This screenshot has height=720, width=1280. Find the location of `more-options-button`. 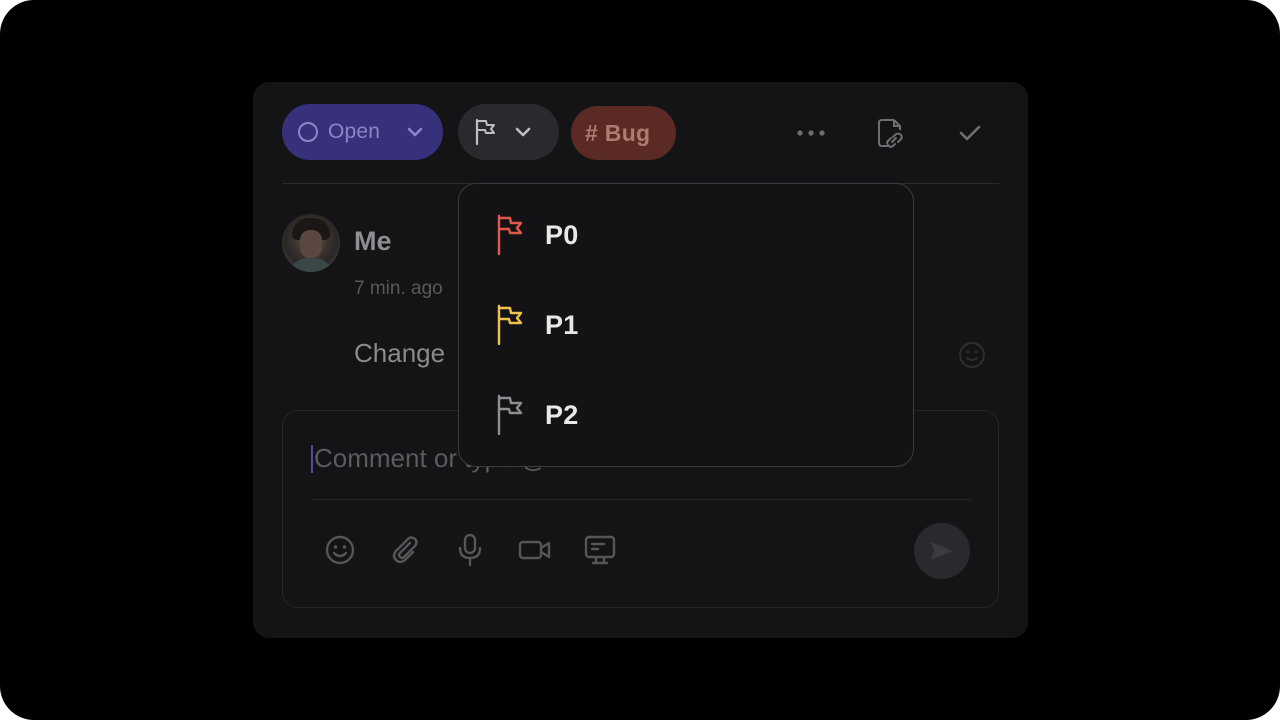

more-options-button is located at coordinates (811, 133).